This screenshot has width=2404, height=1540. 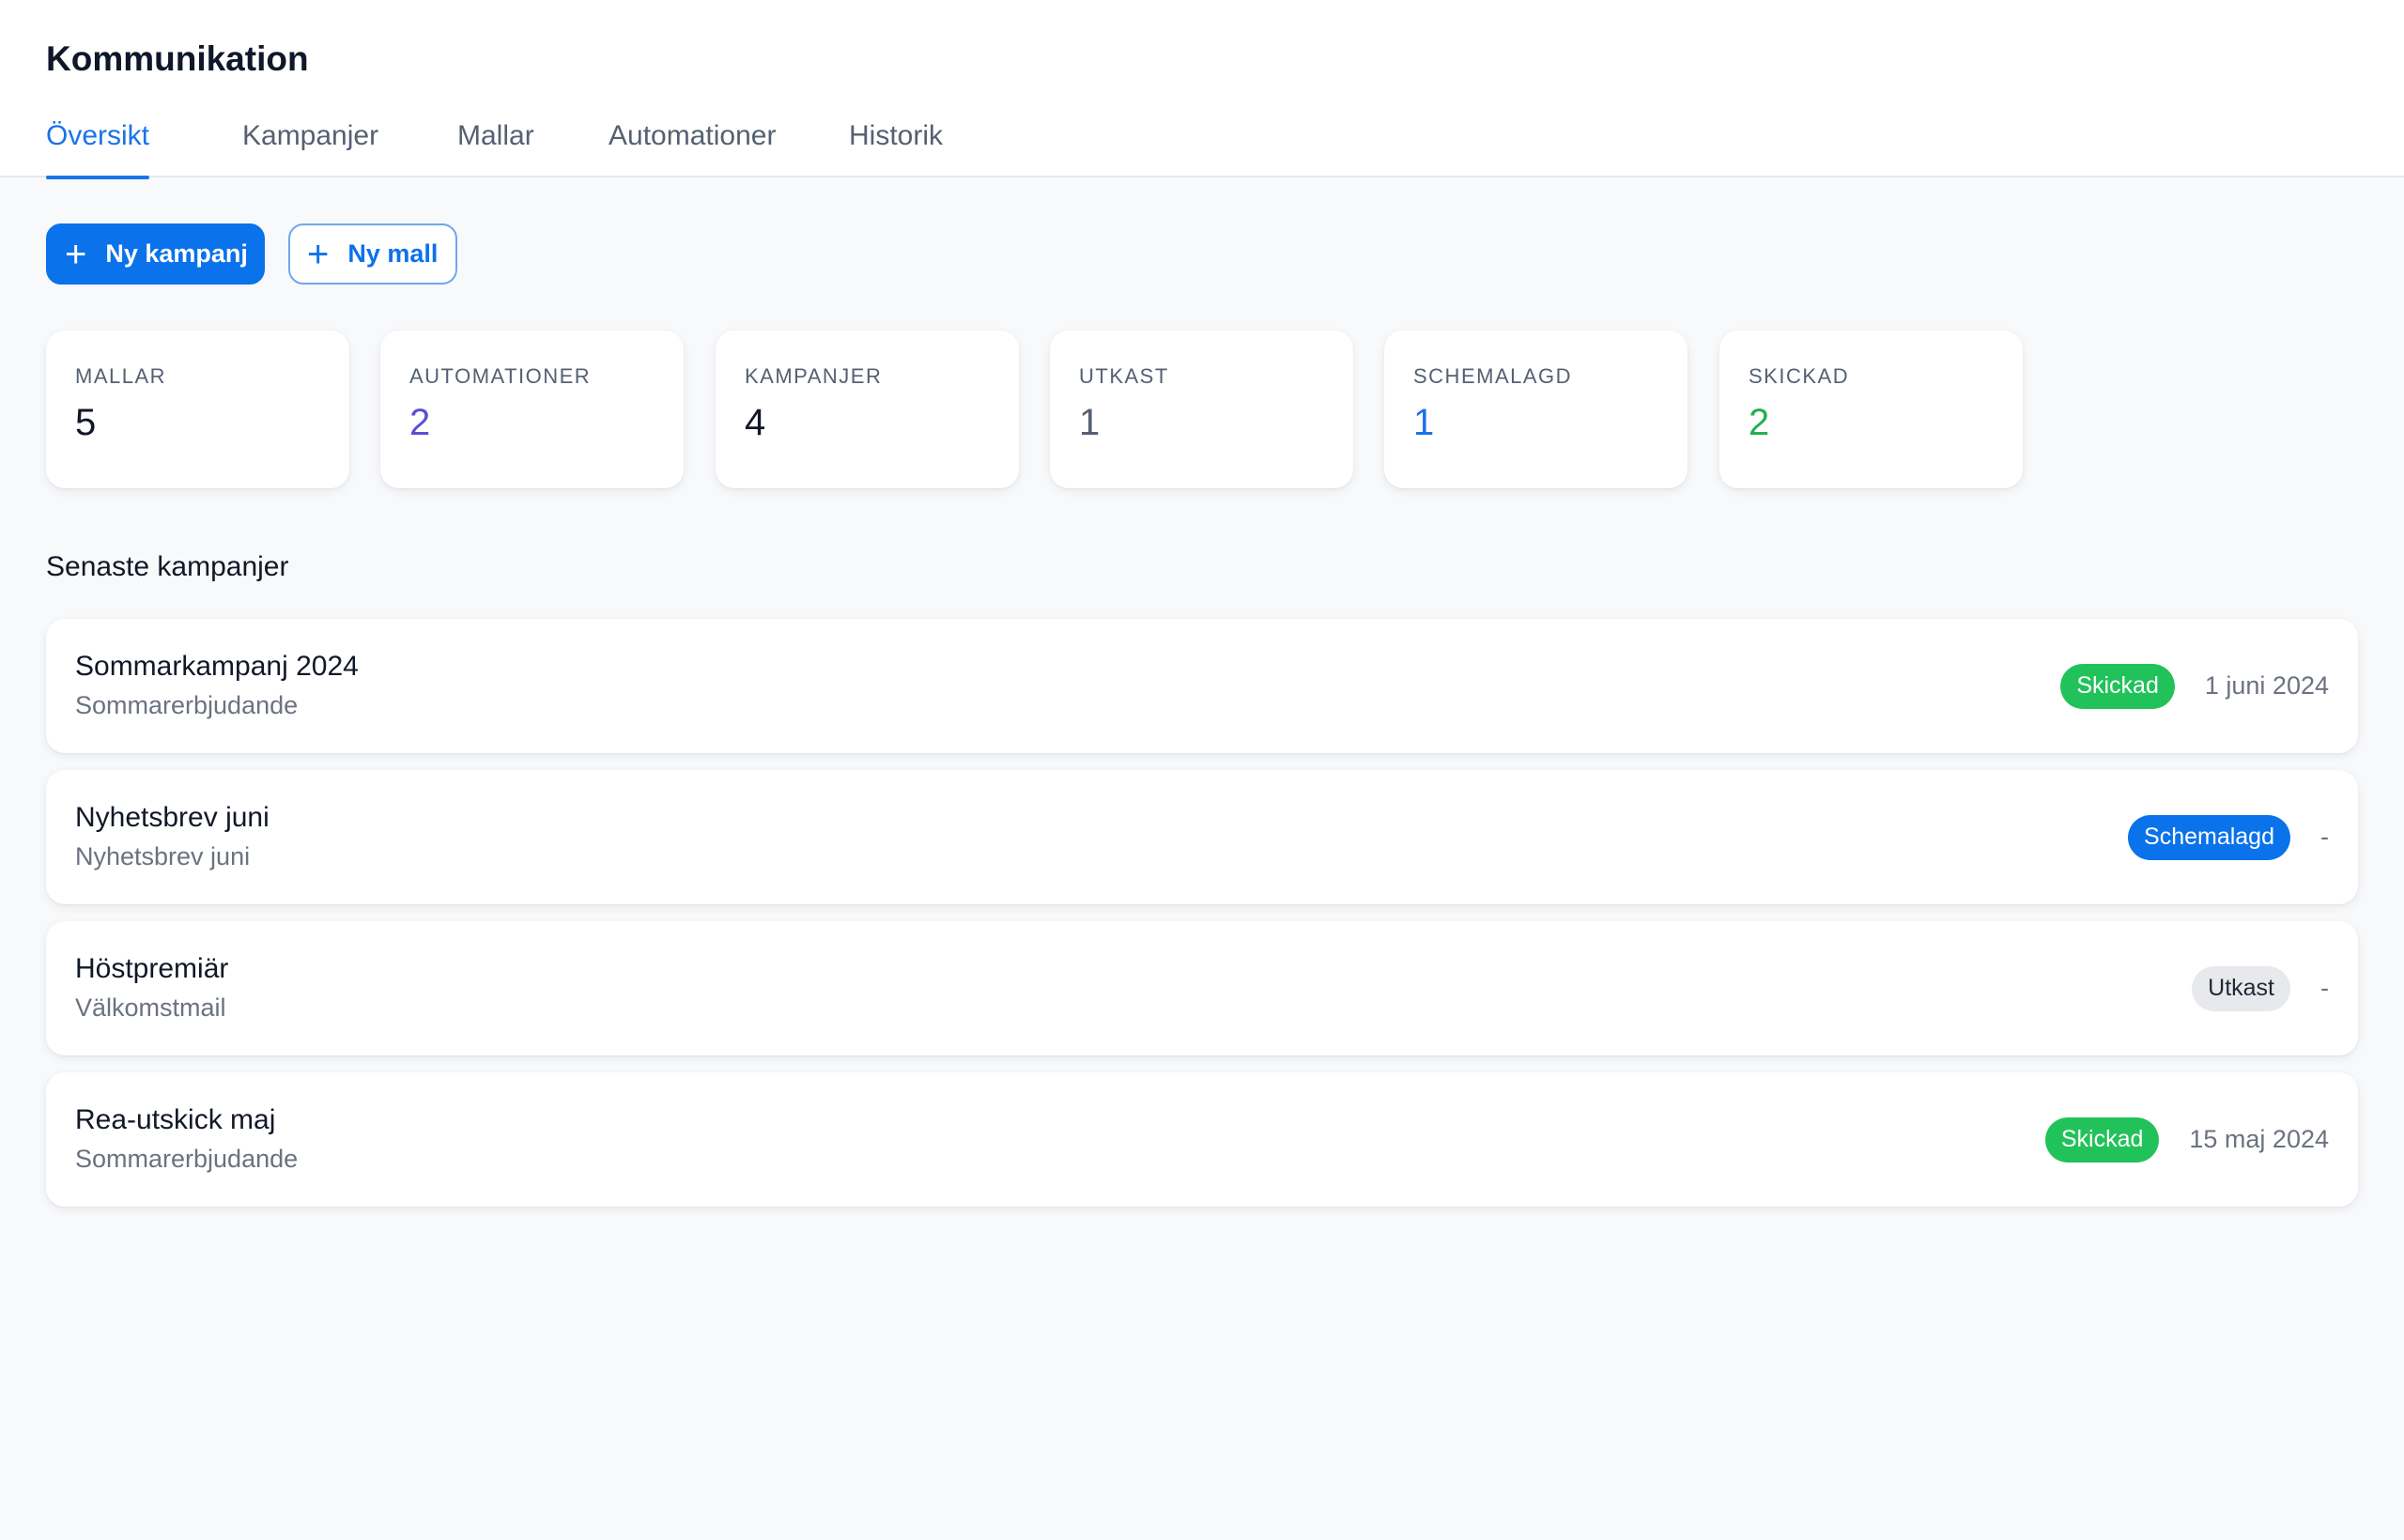 I want to click on status-badge: Utkast, so click(x=2241, y=988).